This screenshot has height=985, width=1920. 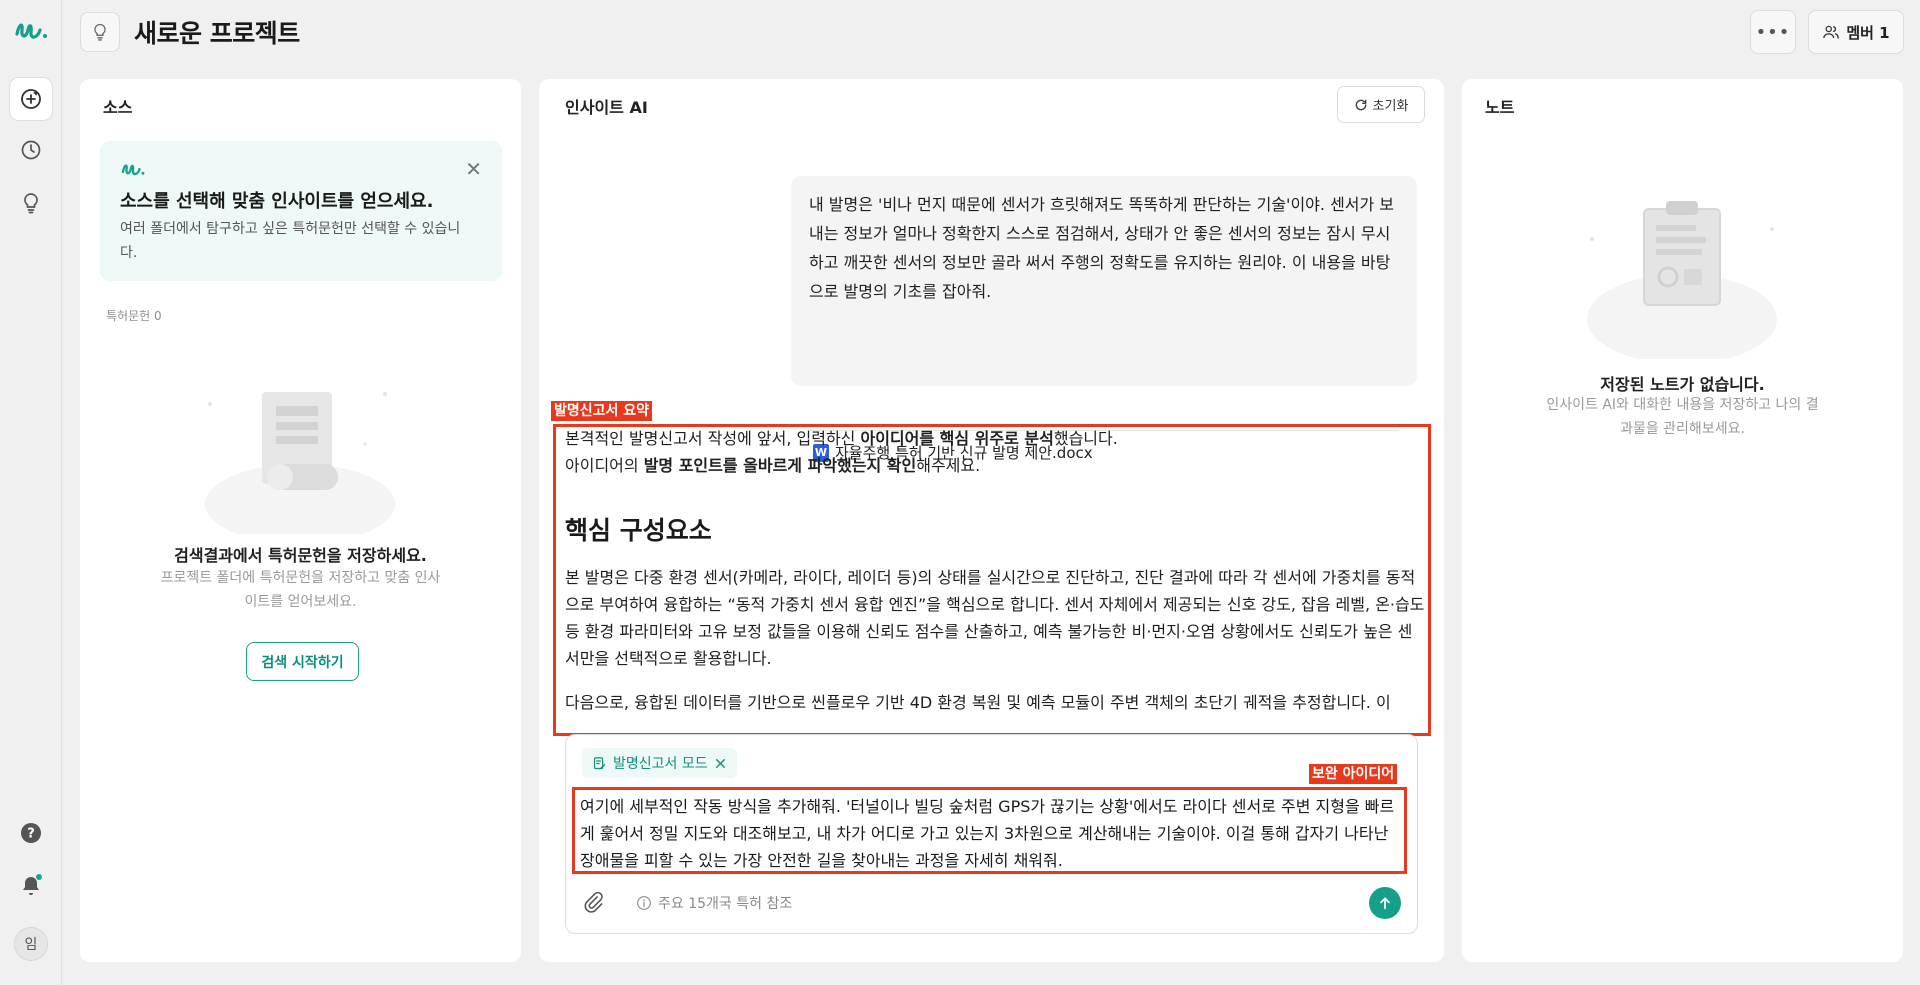 What do you see at coordinates (1868, 32) in the screenshot?
I see `member-label: 멤버 1` at bounding box center [1868, 32].